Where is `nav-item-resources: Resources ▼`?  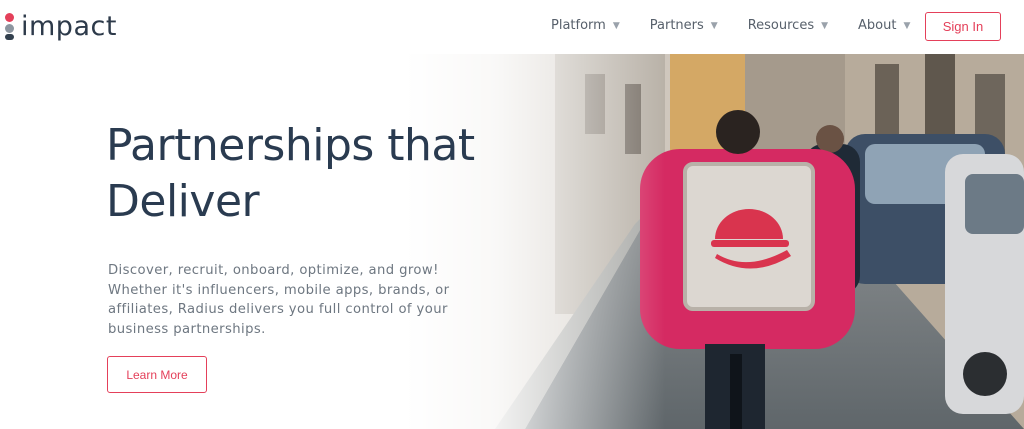
nav-item-resources: Resources ▼ is located at coordinates (788, 25).